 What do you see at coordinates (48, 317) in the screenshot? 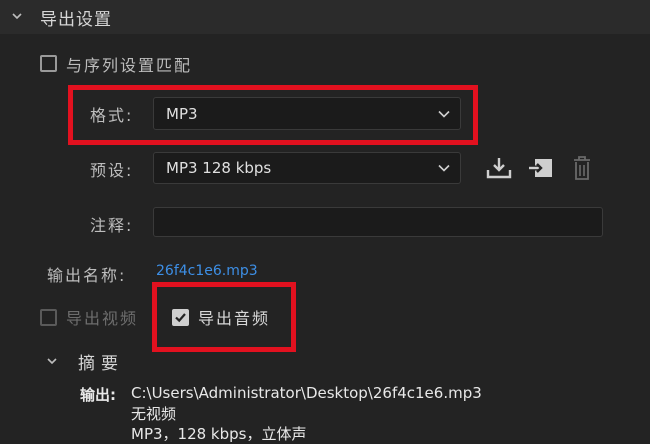
I see `export-video-checkbox` at bounding box center [48, 317].